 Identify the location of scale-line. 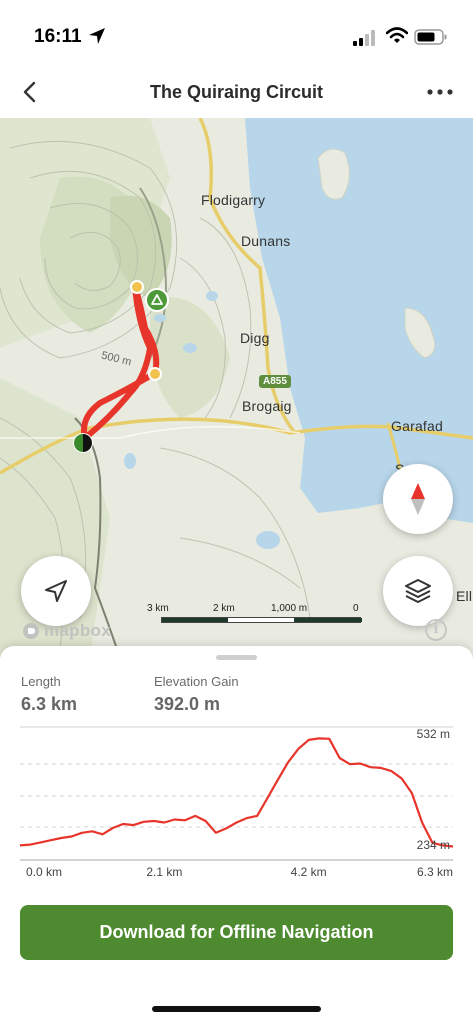
(261, 620).